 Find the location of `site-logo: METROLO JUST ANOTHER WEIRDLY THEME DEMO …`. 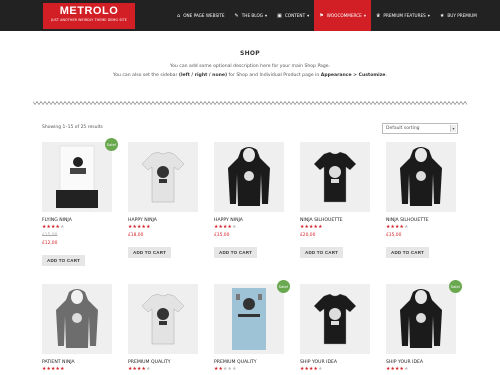

site-logo: METROLO JUST ANOTHER WEIRDLY THEME DEMO … is located at coordinates (89, 16).